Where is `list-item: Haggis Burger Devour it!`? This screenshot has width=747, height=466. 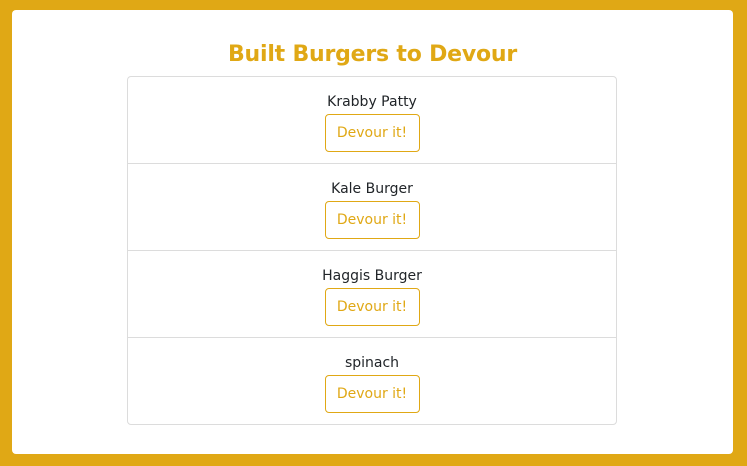 list-item: Haggis Burger Devour it! is located at coordinates (372, 294).